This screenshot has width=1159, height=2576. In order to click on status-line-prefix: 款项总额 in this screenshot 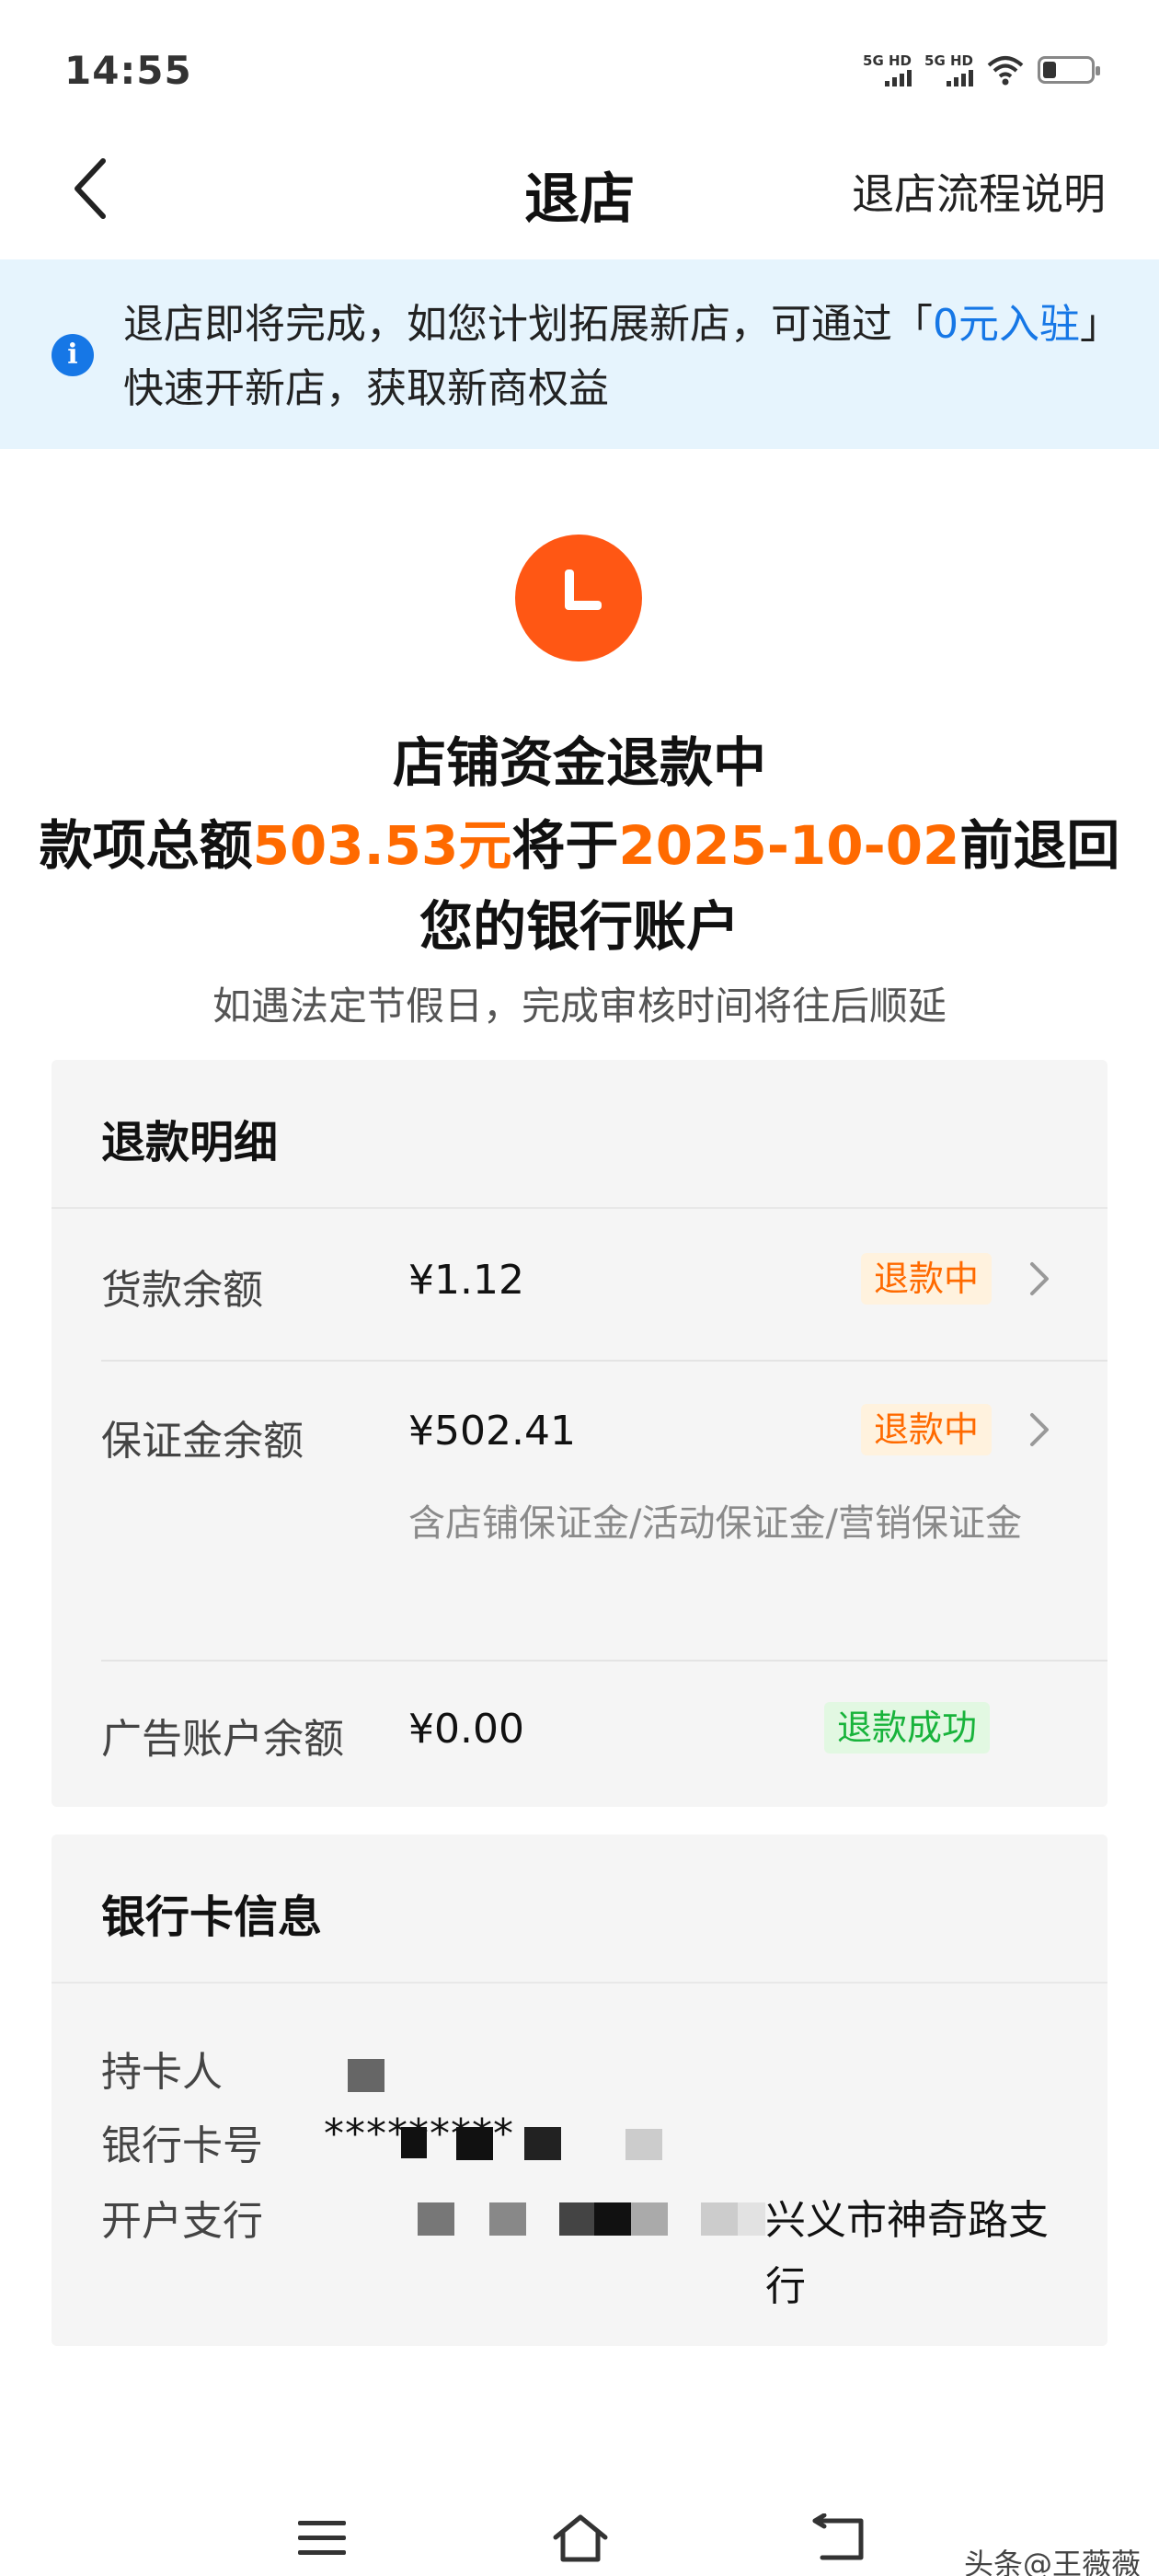, I will do `click(146, 845)`.